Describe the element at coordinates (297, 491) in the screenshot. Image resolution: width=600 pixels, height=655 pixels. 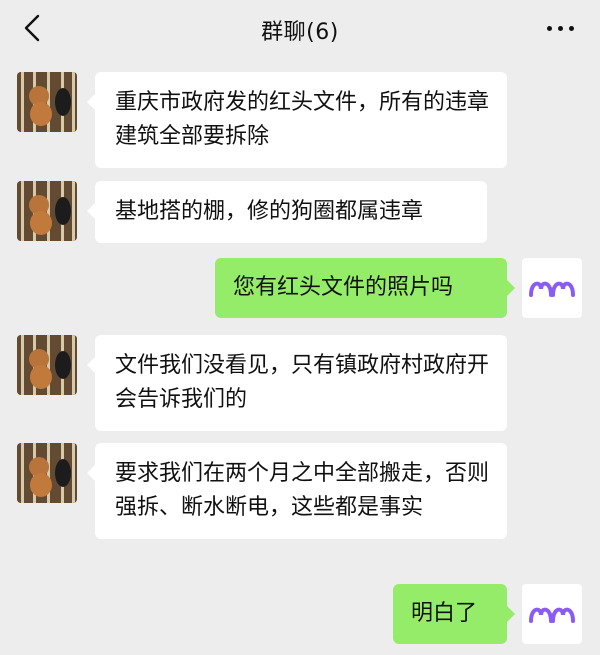
I see `message-bubble-incoming: 要求我们在两个月之中全部搬走，否则强拆、断水断电，这些都是事实` at that location.